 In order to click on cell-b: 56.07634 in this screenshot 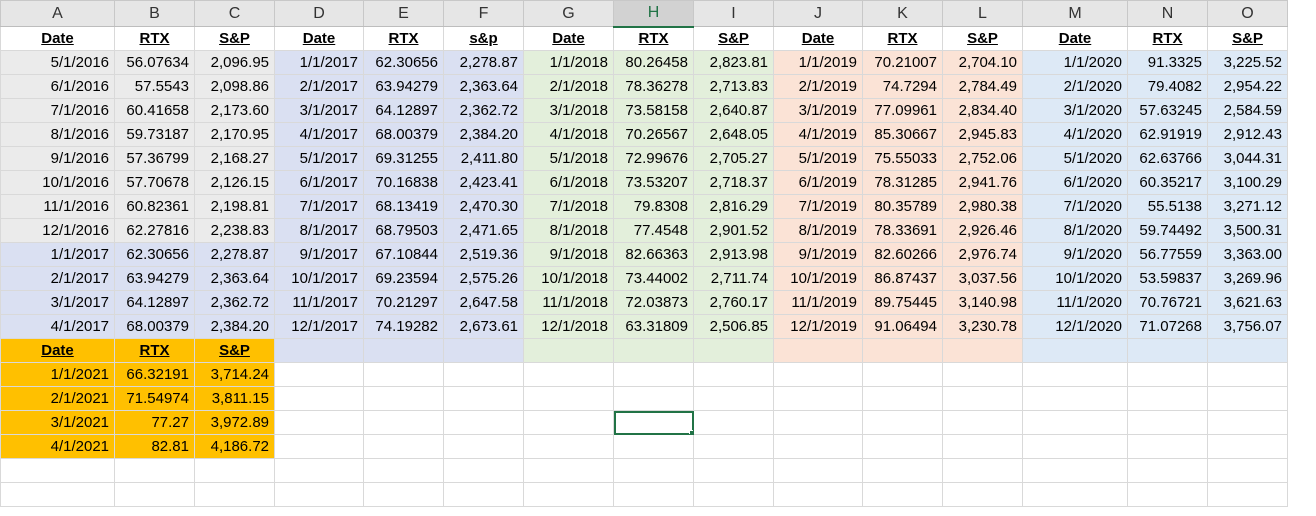, I will do `click(154, 62)`.